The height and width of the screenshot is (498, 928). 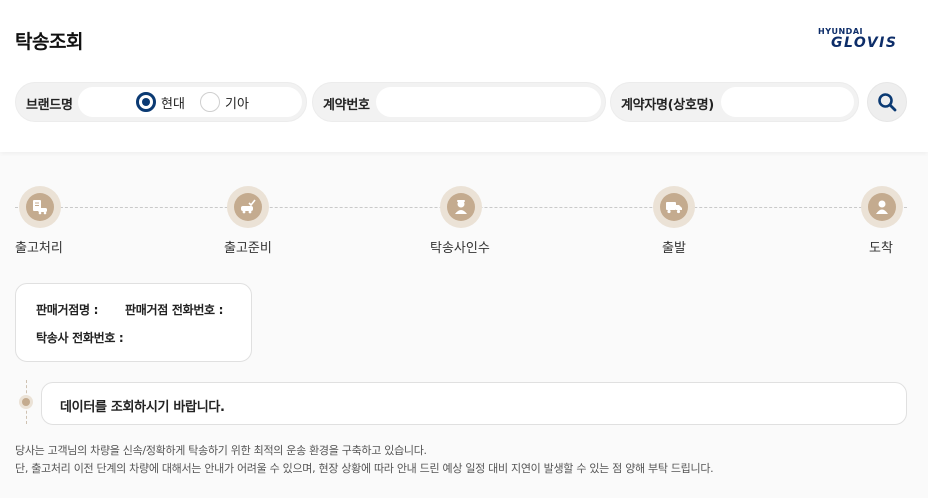 What do you see at coordinates (224, 102) in the screenshot?
I see `brand-radio-kia: 기아` at bounding box center [224, 102].